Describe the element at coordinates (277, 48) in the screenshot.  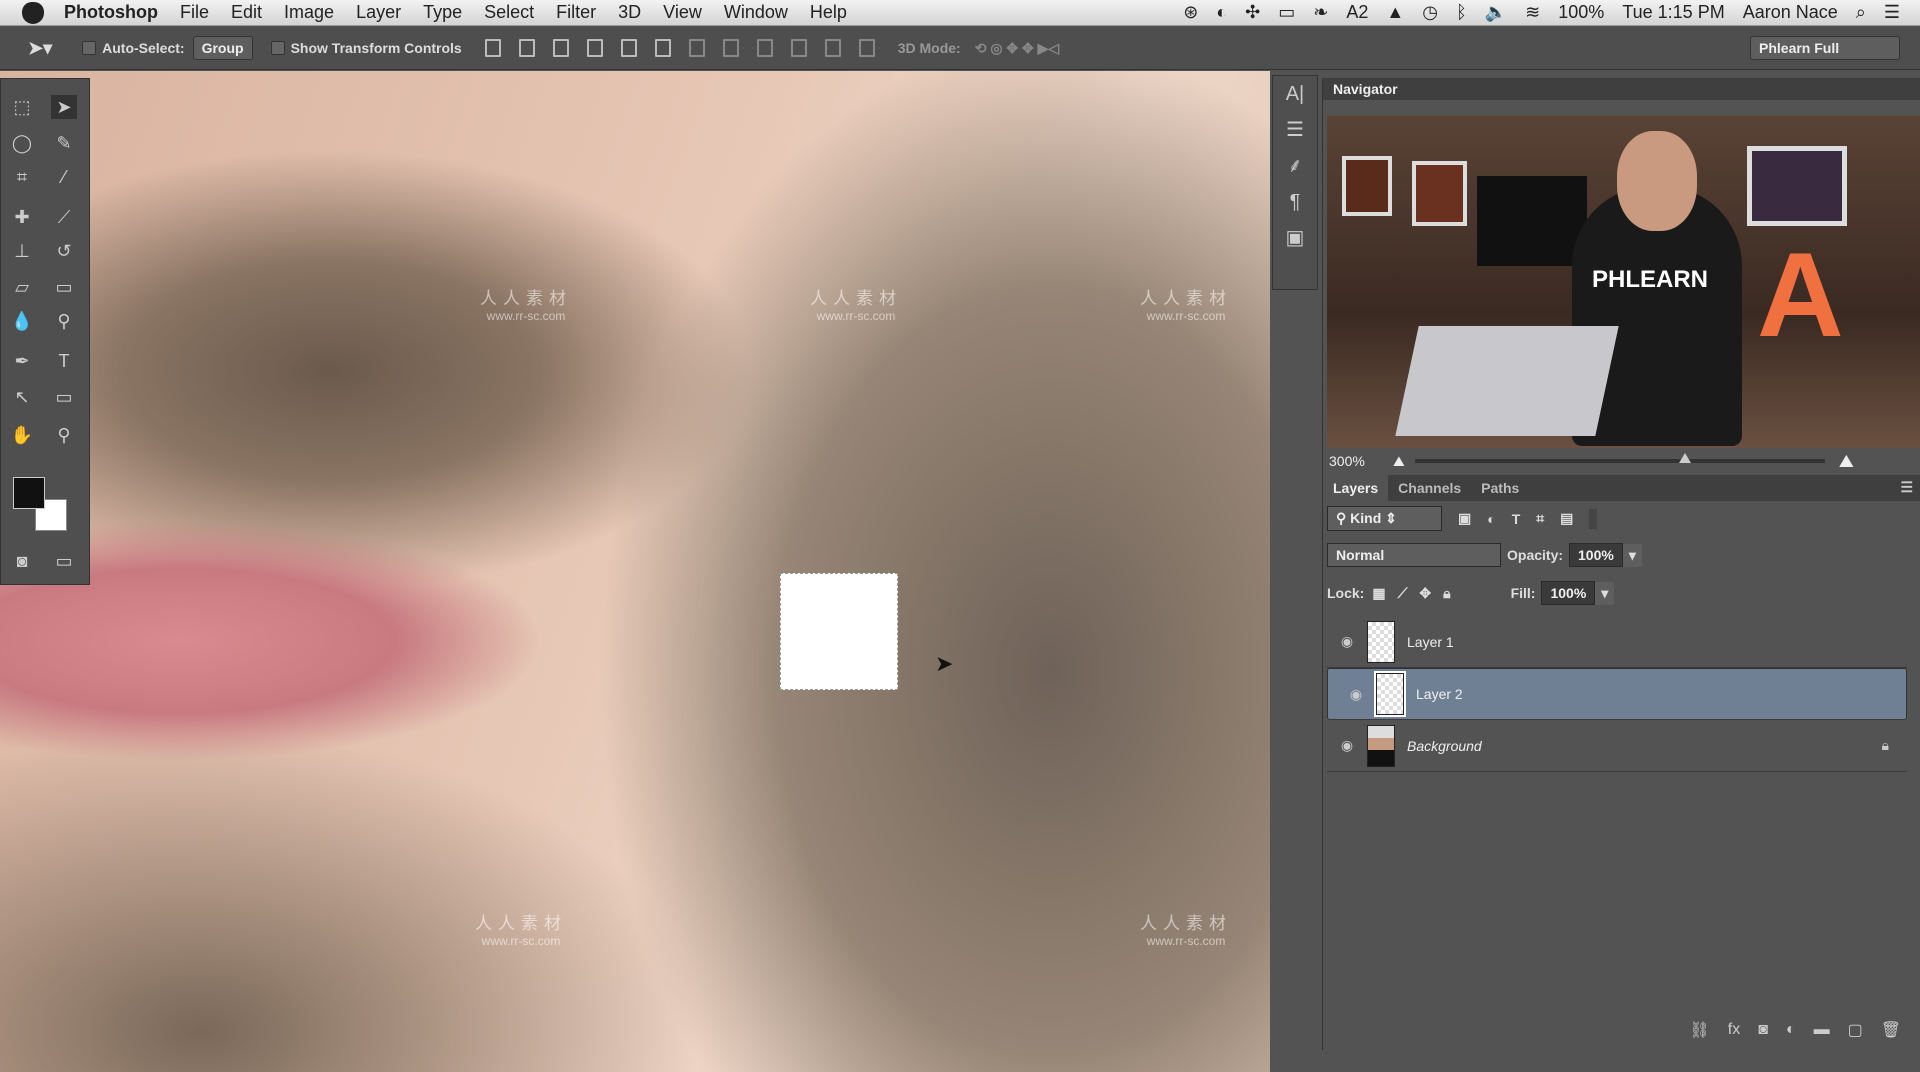
I see `show-transform-checkbox` at that location.